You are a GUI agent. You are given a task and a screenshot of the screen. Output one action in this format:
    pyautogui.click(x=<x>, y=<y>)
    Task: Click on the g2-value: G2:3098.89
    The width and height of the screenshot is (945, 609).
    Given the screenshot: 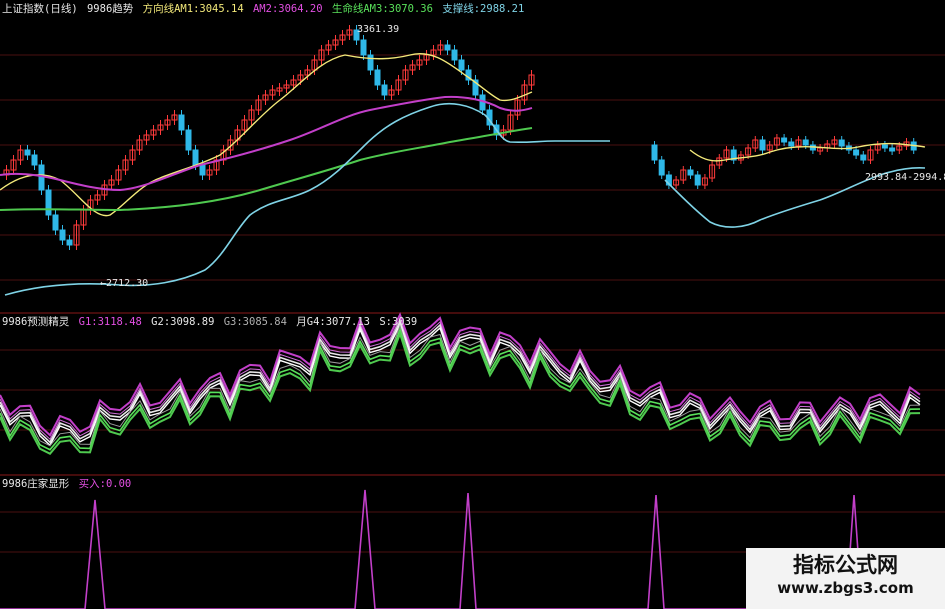 What is the action you would take?
    pyautogui.click(x=183, y=322)
    